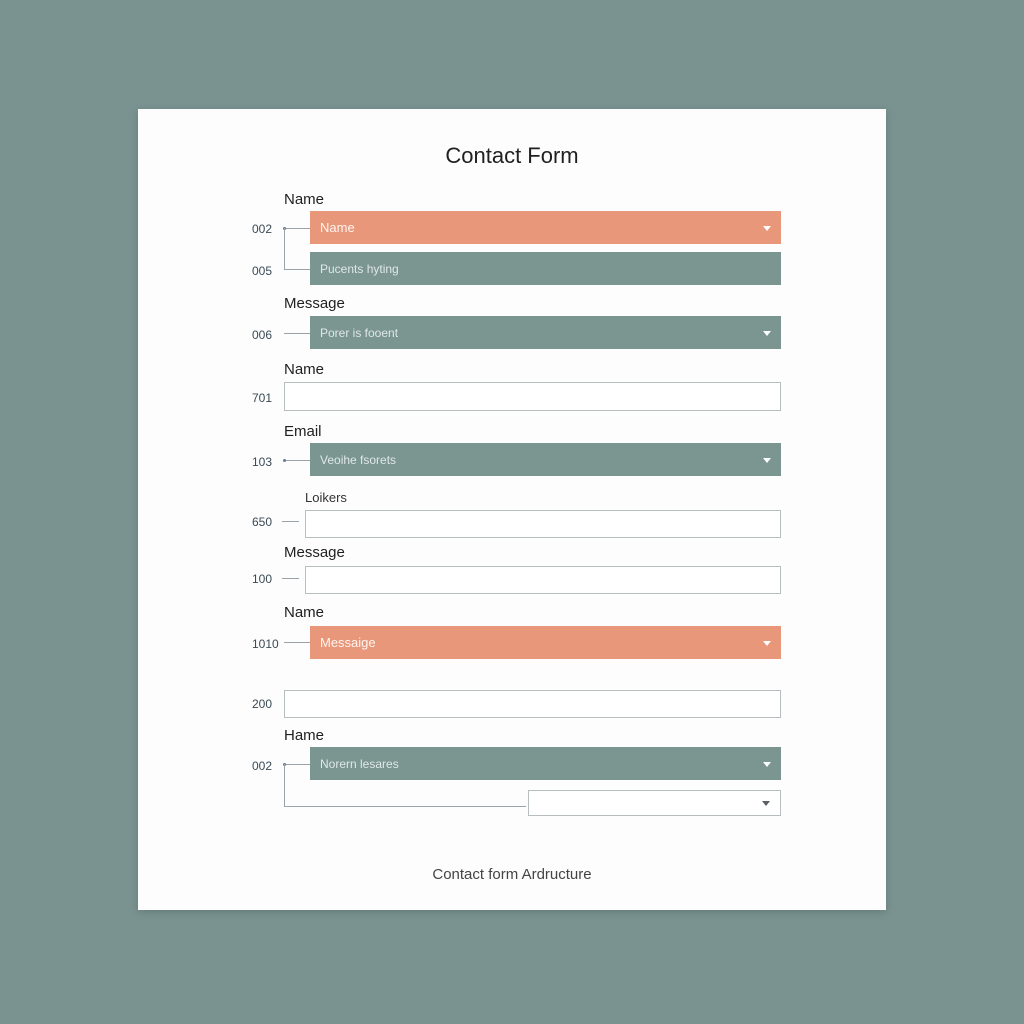  I want to click on message-input, so click(543, 580).